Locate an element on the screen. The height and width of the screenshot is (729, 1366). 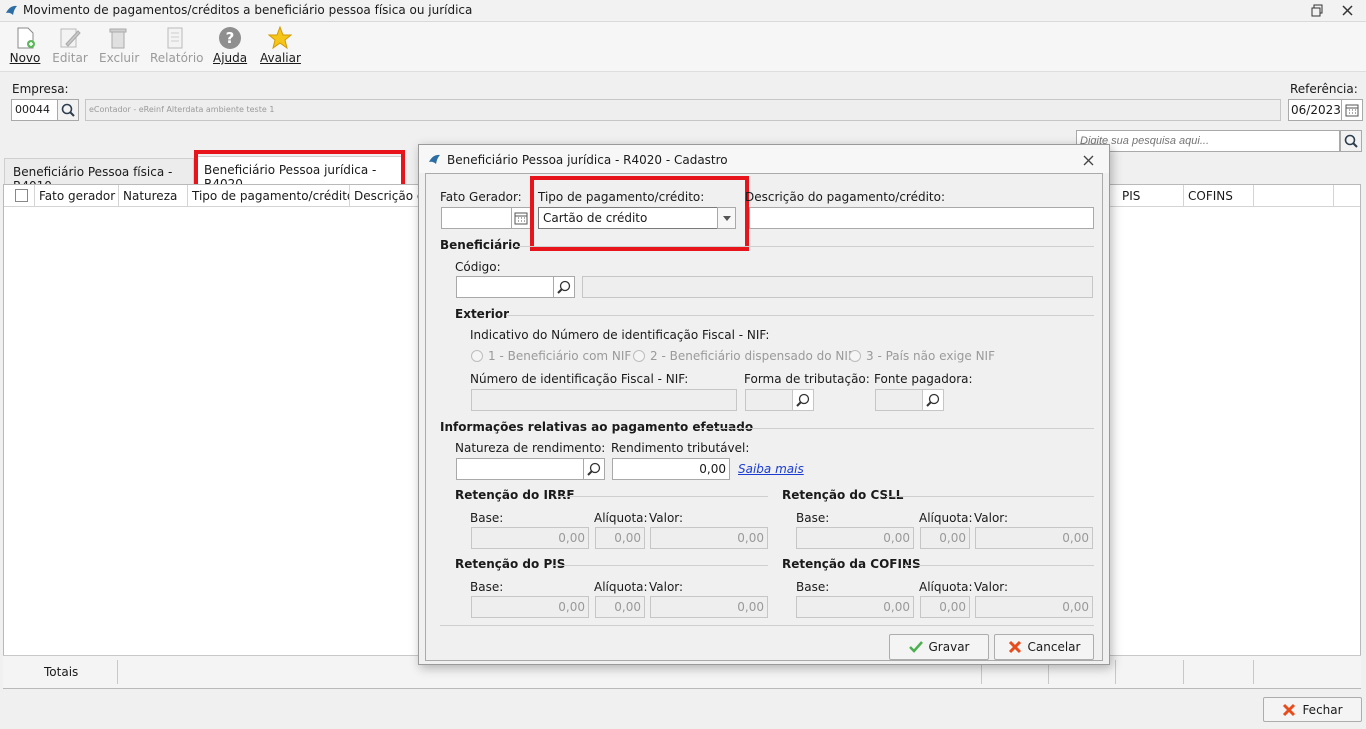
retencao-irrf-title: Retenção do IRRF is located at coordinates (515, 495).